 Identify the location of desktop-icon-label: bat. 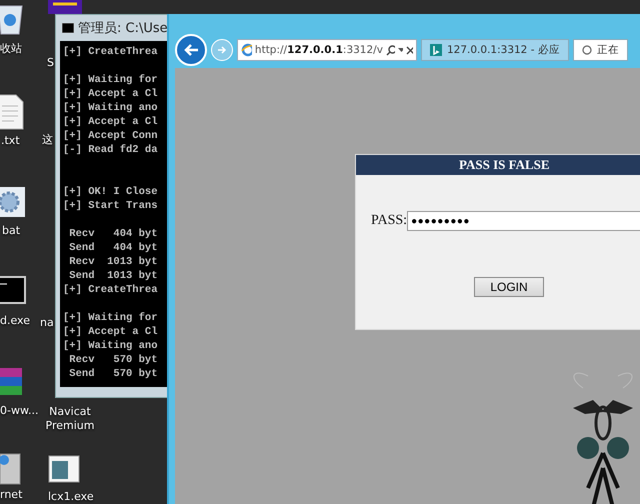
(11, 231).